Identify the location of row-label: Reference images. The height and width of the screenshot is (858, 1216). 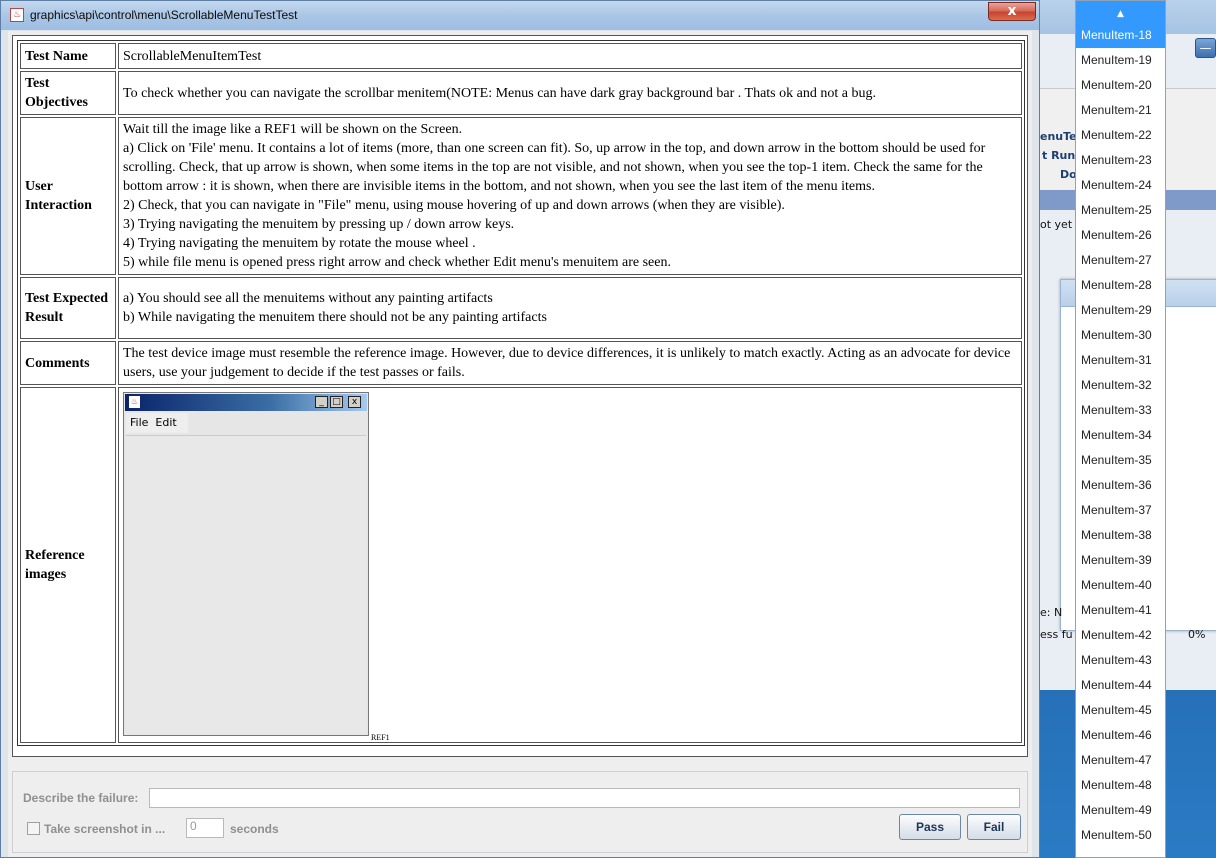
(68, 565).